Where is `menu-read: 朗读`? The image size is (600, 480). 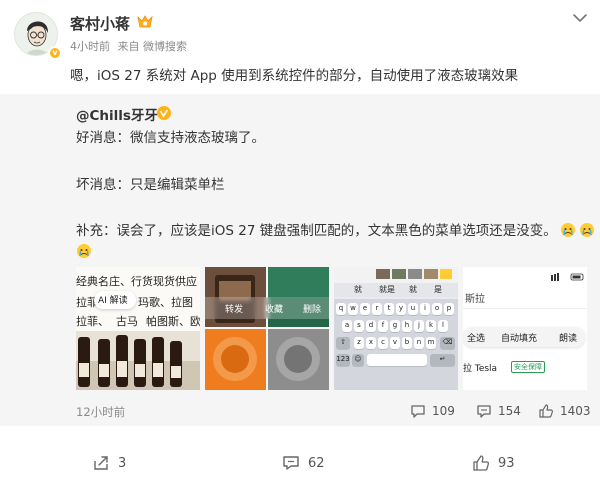
menu-read: 朗读 is located at coordinates (568, 337).